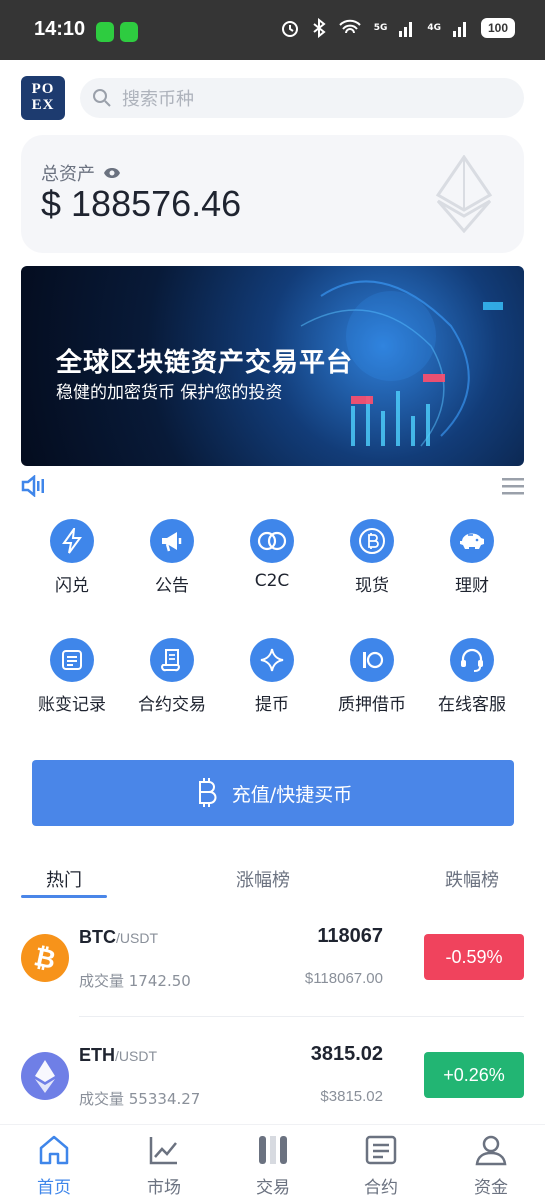 Image resolution: width=545 pixels, height=1200 pixels. I want to click on feature-customer-service: 在线客服, so click(472, 676).